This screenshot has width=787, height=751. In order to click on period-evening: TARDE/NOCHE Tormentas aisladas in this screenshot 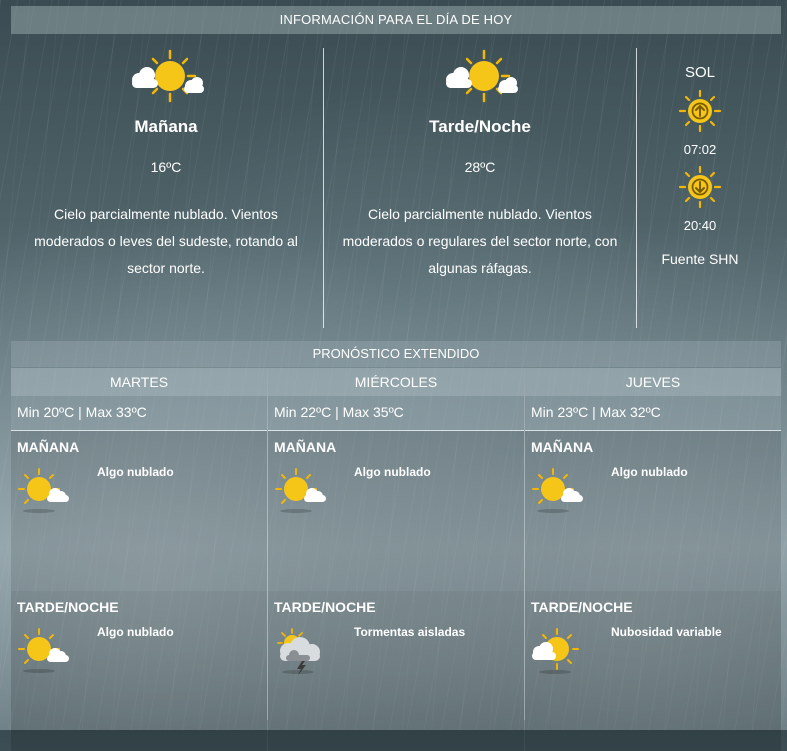, I will do `click(396, 671)`.